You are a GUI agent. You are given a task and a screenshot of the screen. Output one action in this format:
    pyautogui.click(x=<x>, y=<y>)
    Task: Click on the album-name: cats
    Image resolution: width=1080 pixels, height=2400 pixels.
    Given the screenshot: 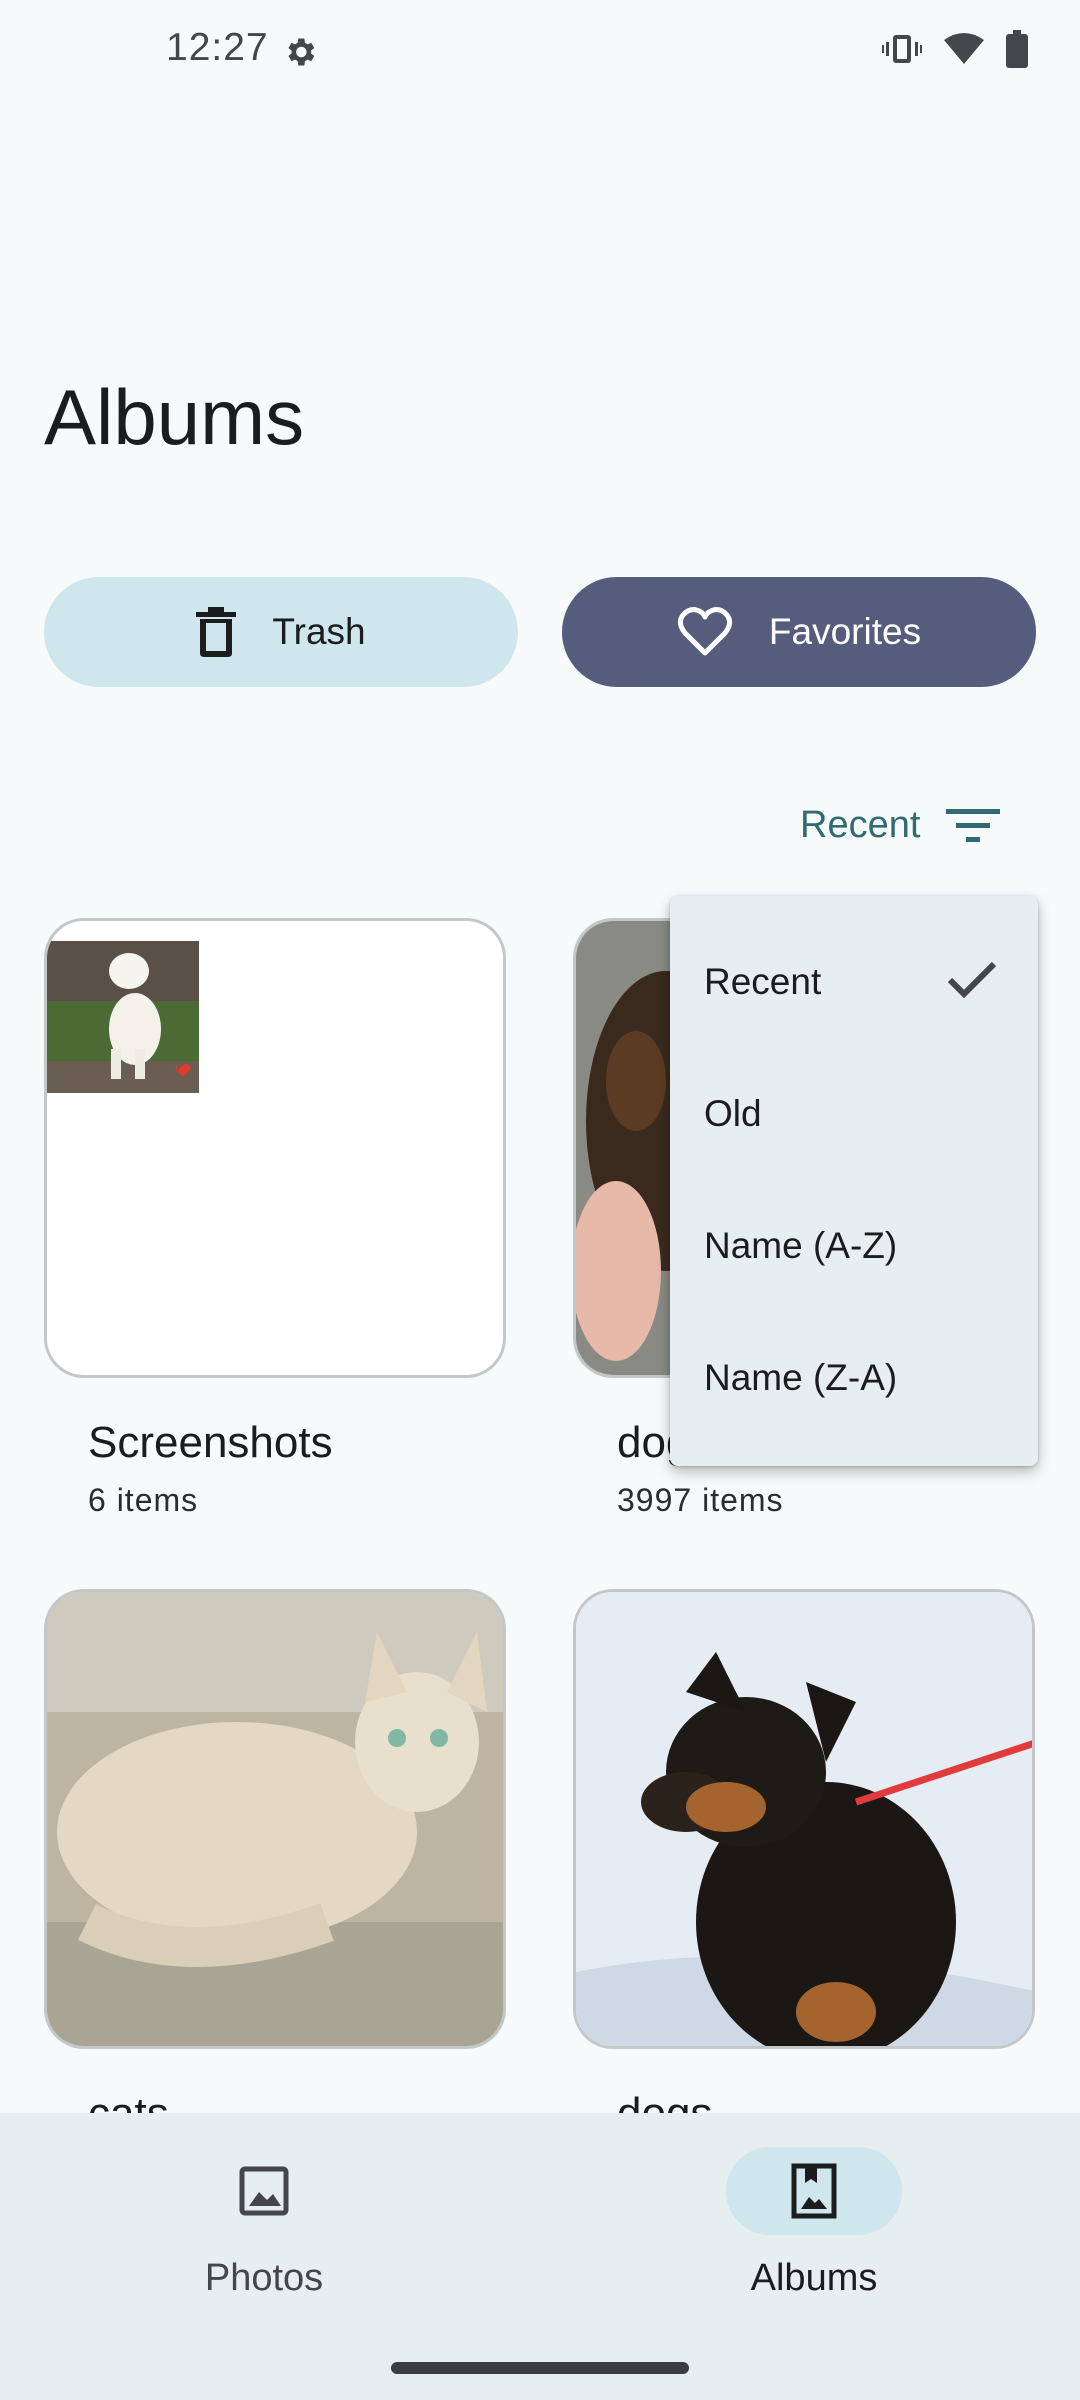 What is the action you would take?
    pyautogui.click(x=128, y=2101)
    